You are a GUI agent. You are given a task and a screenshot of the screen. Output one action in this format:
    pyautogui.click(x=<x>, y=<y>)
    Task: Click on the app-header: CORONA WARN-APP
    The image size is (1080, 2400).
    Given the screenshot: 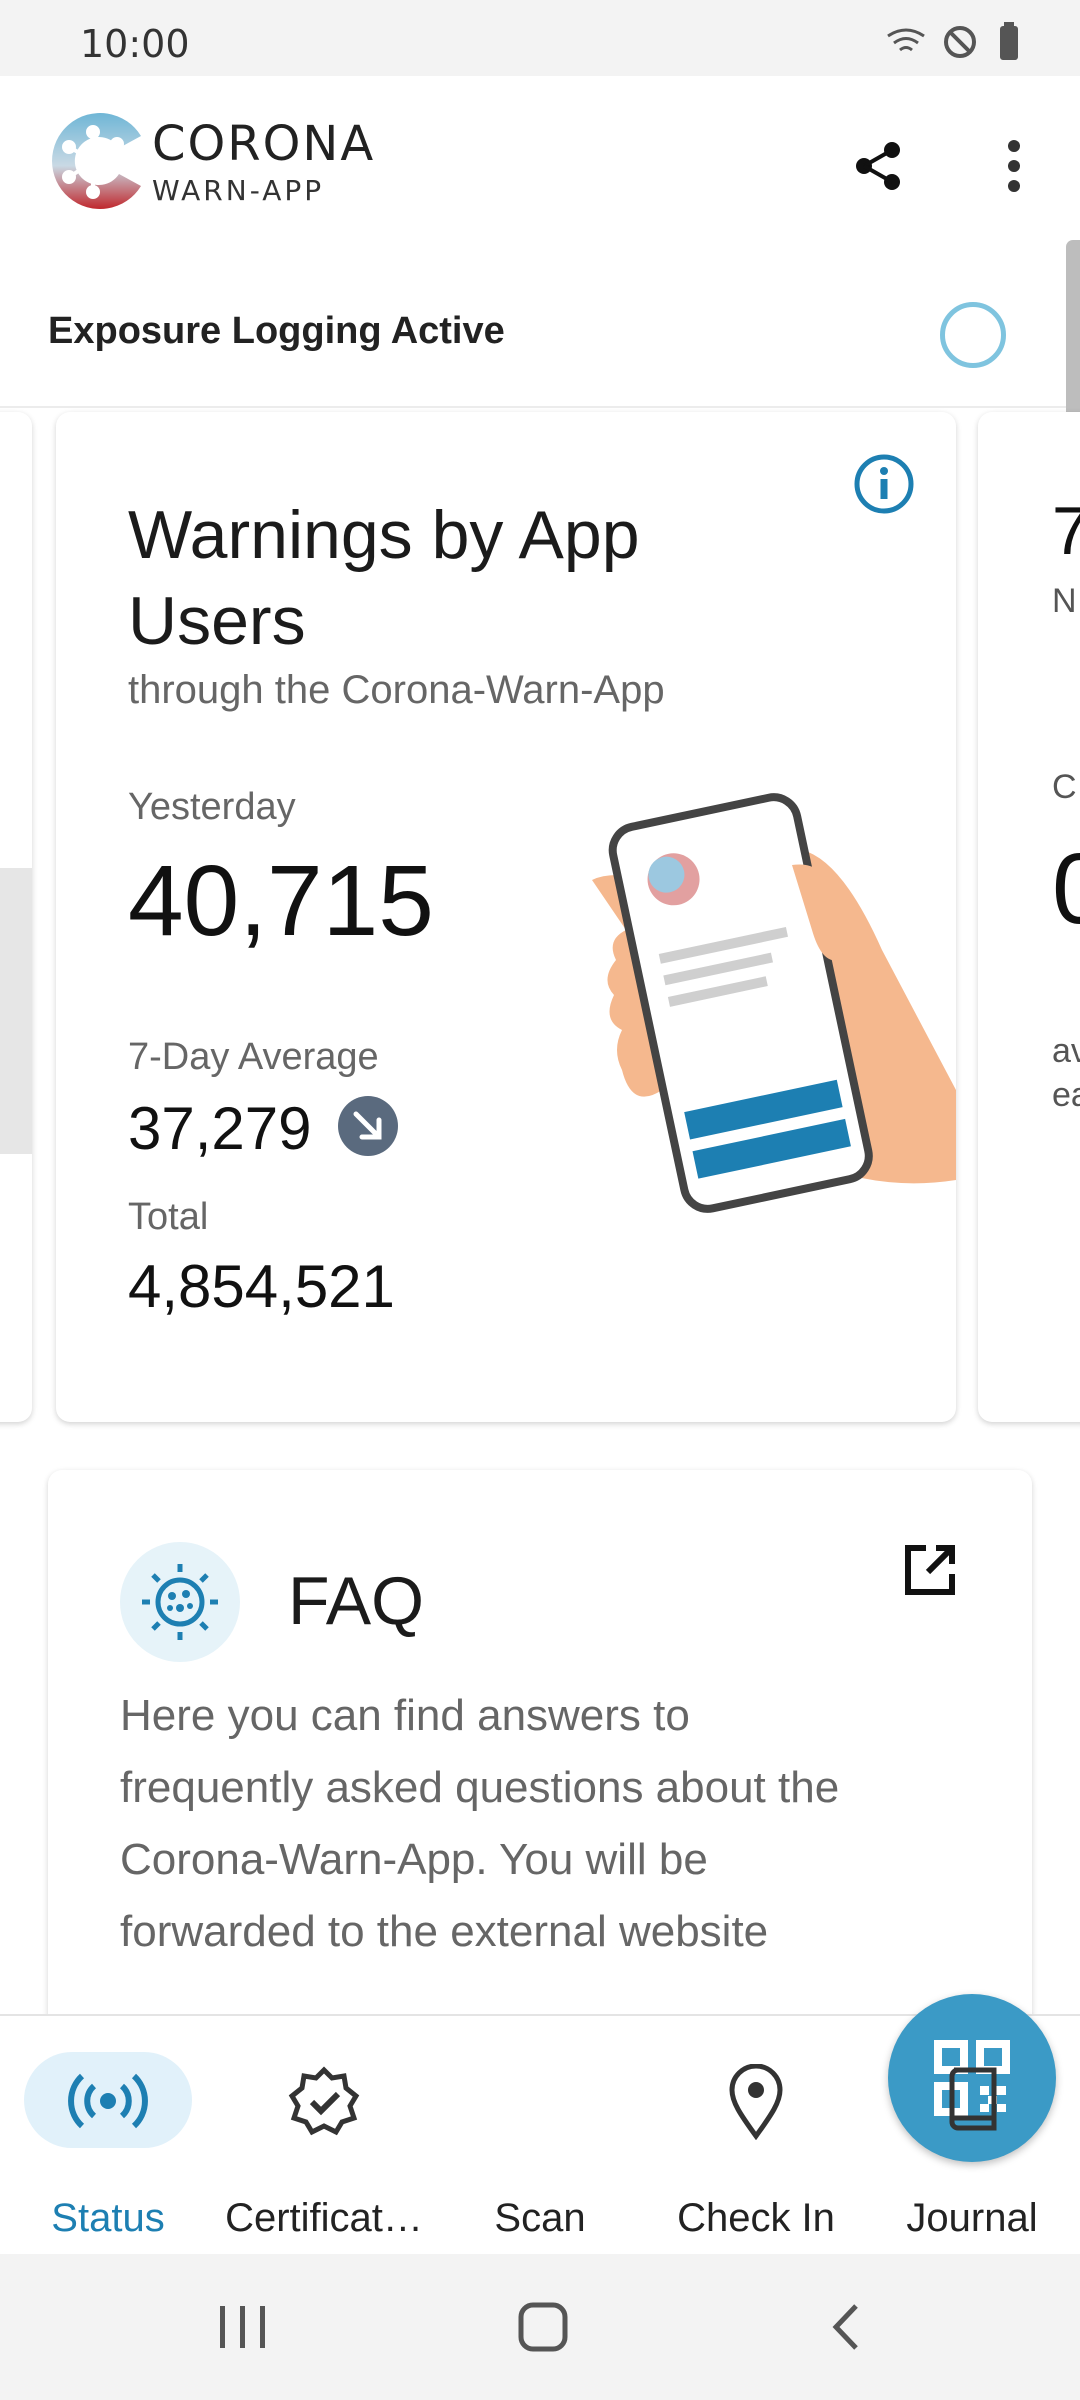 What is the action you would take?
    pyautogui.click(x=540, y=156)
    